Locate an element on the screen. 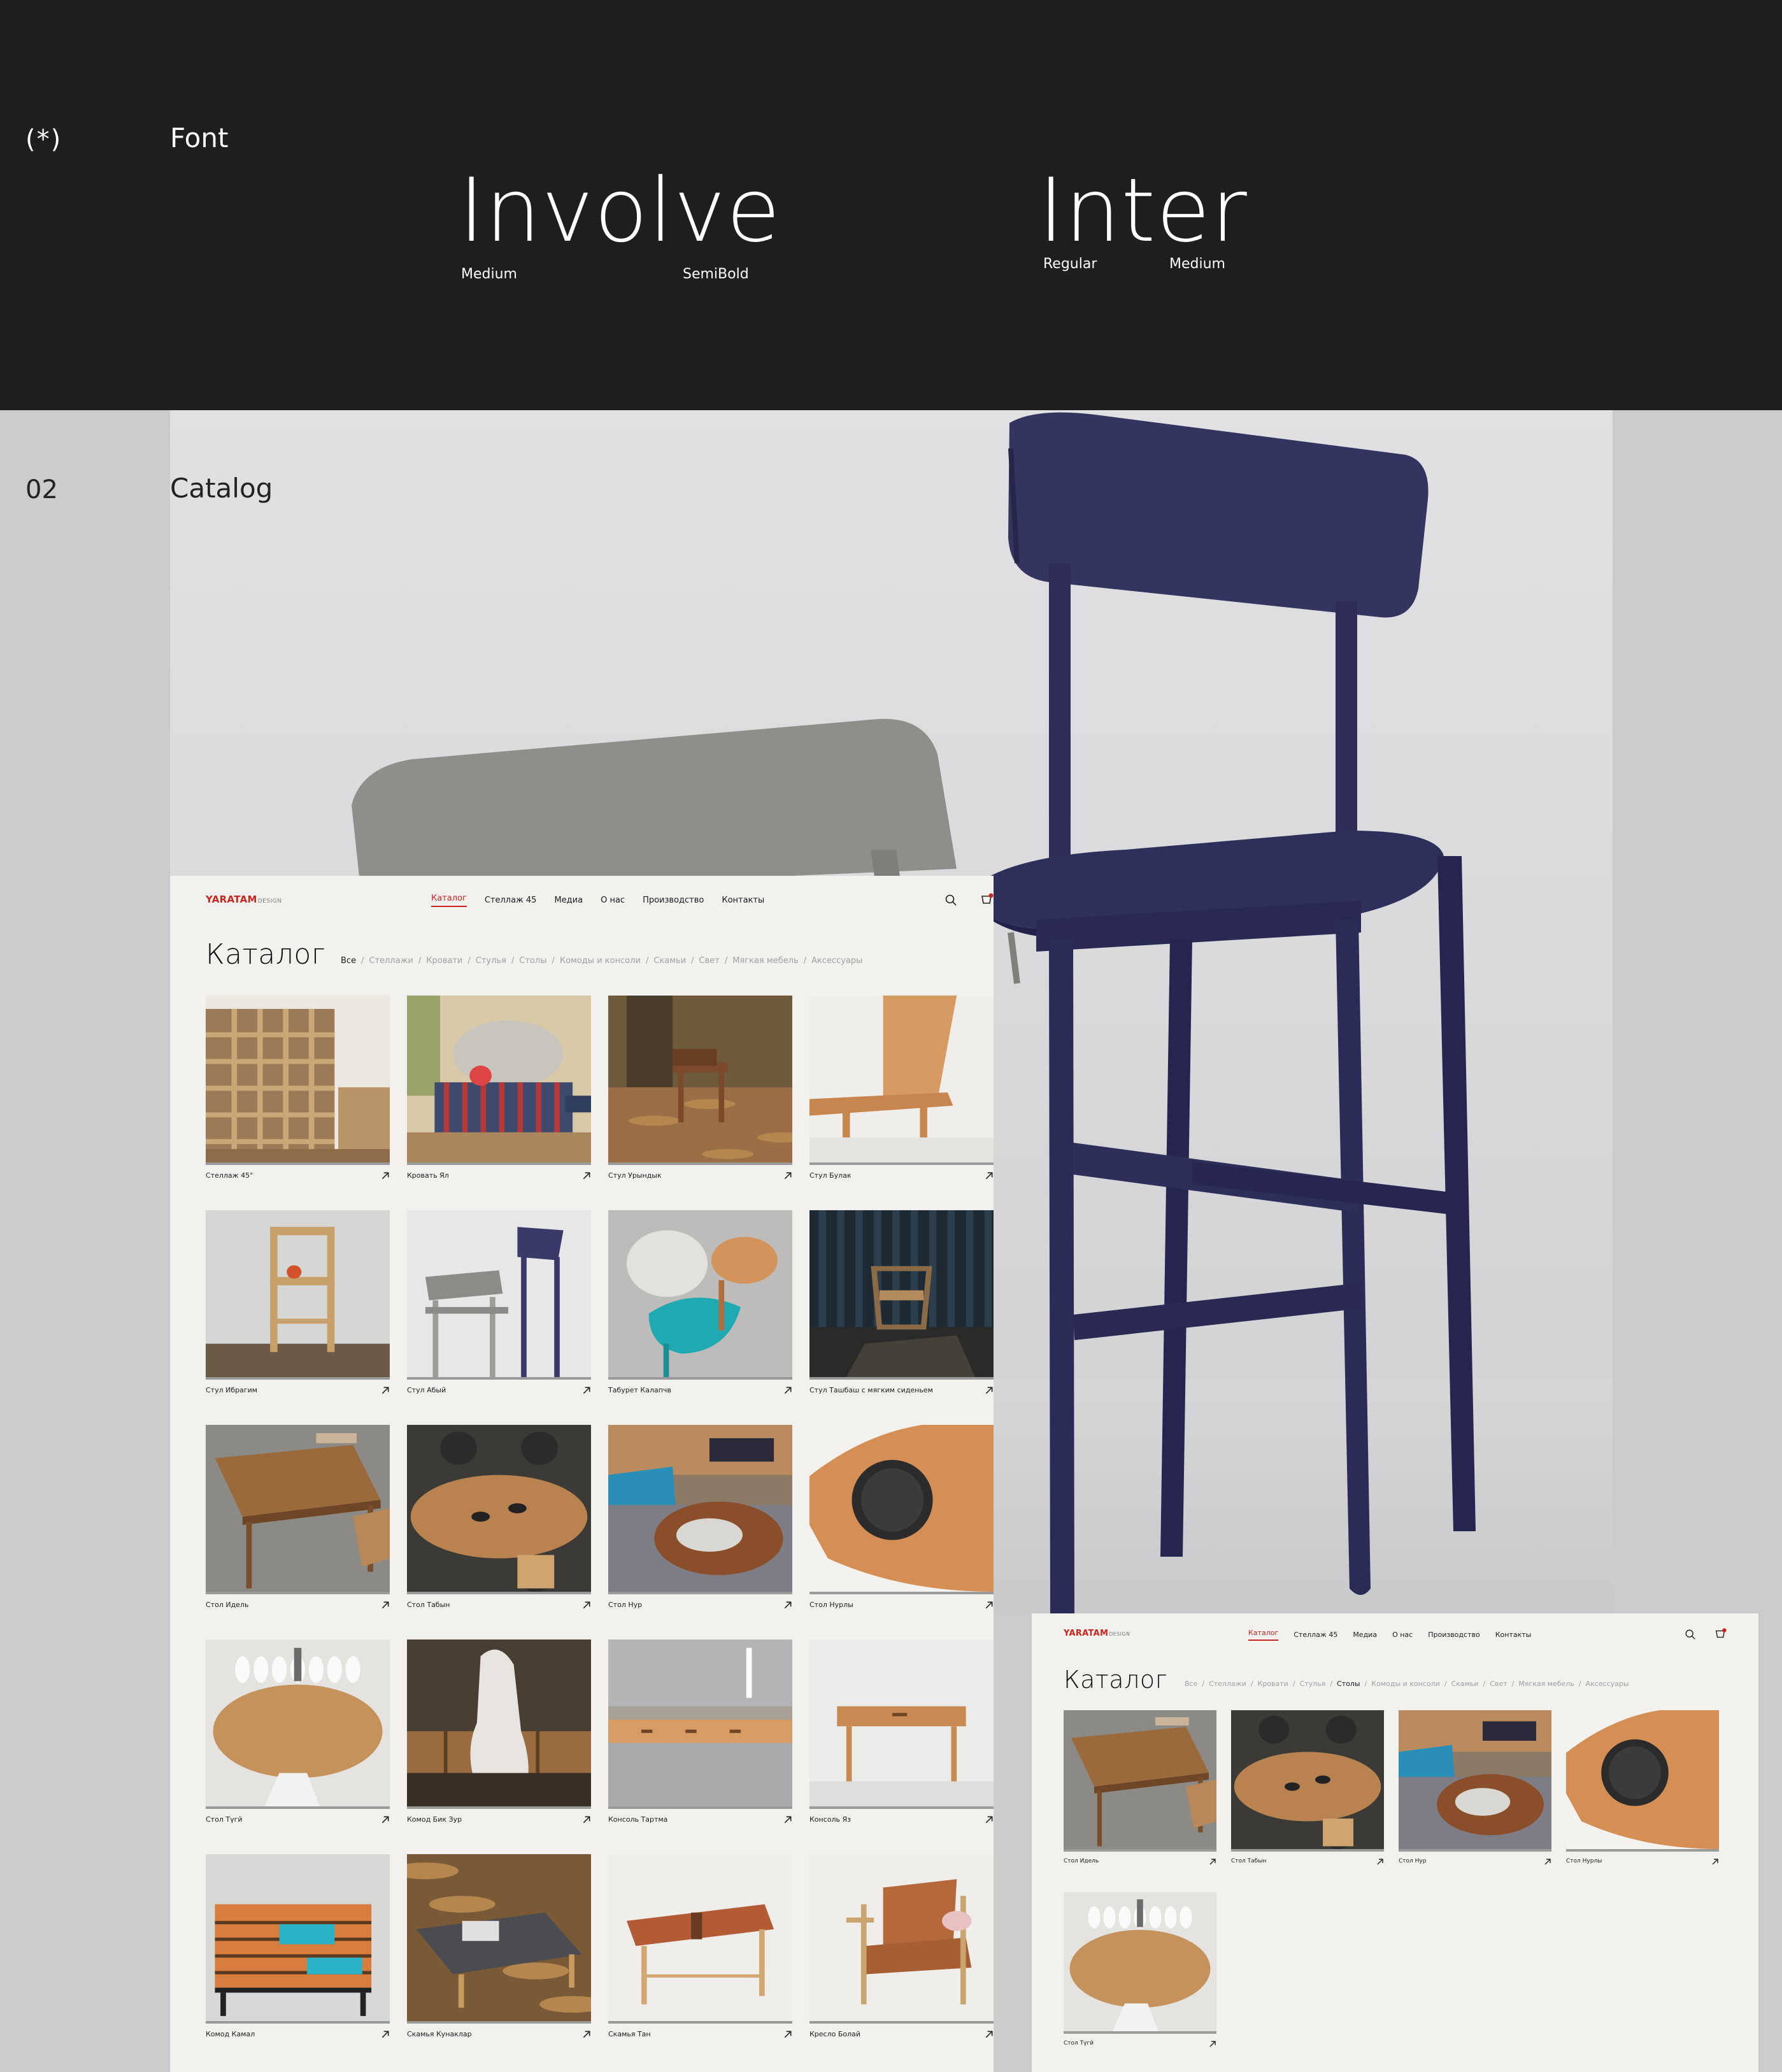 This screenshot has height=2072, width=1782. product-card: Стол Идель is located at coordinates (1140, 1790).